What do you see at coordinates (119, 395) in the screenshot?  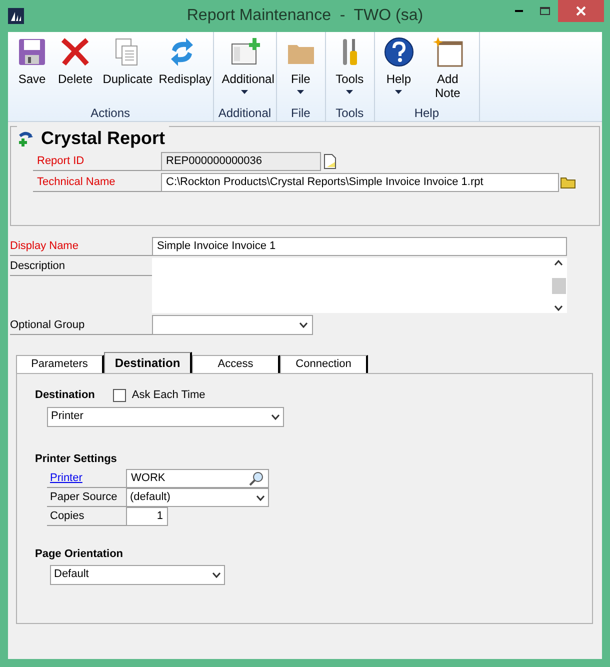 I see `checkbox` at bounding box center [119, 395].